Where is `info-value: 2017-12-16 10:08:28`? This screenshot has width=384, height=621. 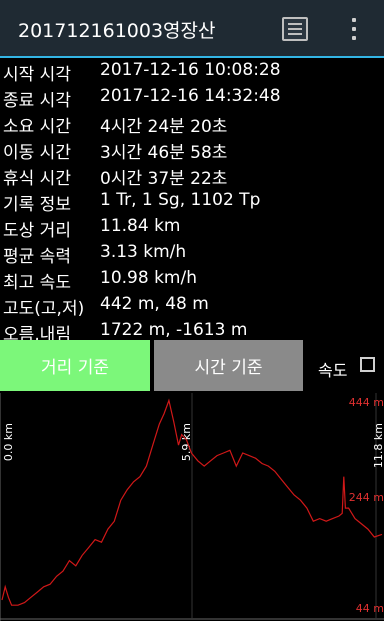 info-value: 2017-12-16 10:08:28 is located at coordinates (190, 70).